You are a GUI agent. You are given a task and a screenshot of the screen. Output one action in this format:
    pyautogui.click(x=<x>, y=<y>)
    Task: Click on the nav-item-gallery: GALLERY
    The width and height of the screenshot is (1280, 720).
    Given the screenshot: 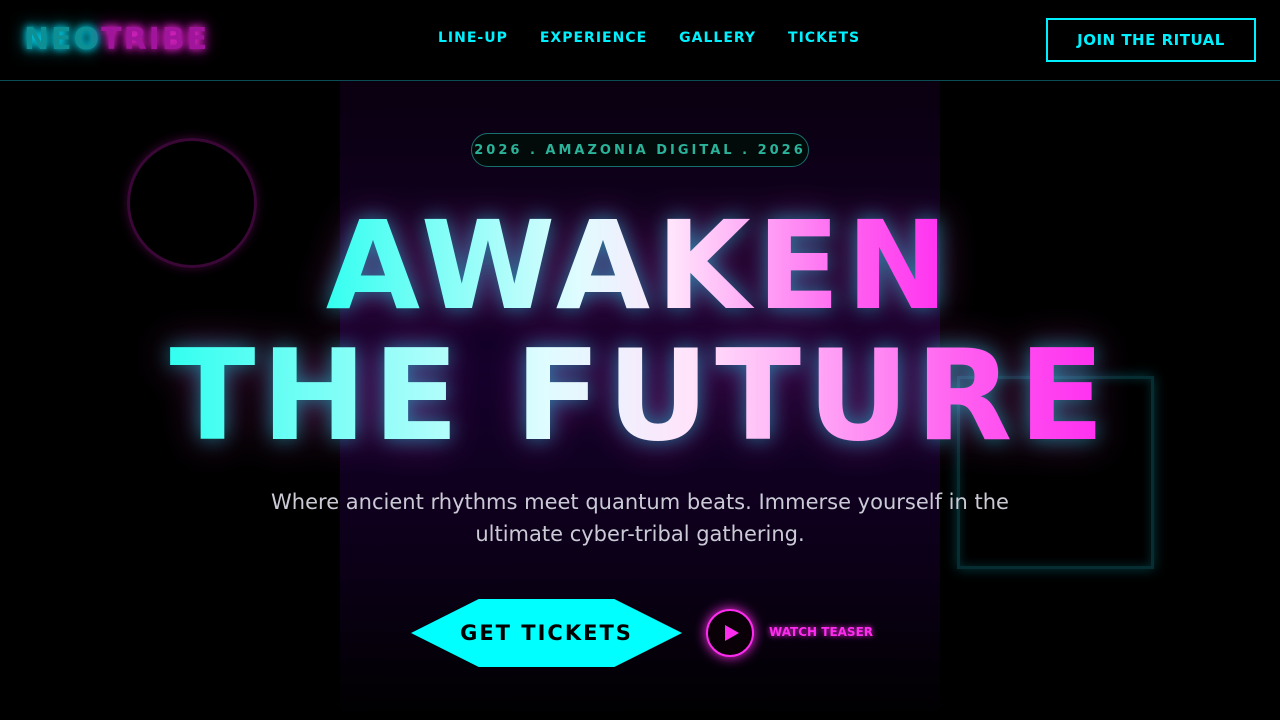 What is the action you would take?
    pyautogui.click(x=717, y=38)
    